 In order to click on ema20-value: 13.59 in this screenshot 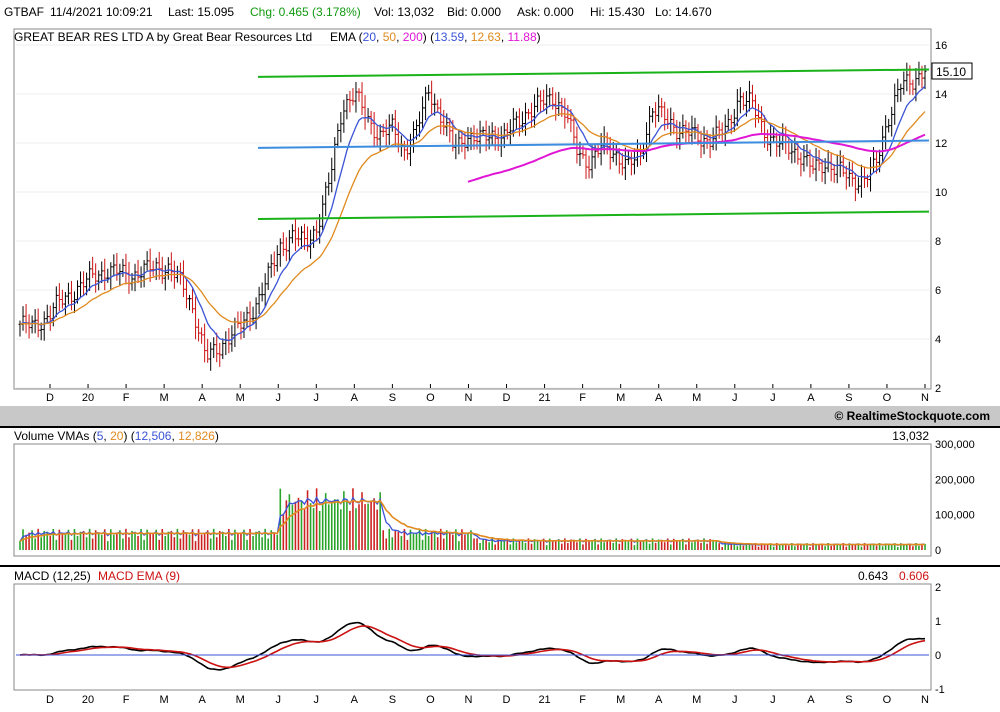, I will do `click(449, 37)`.